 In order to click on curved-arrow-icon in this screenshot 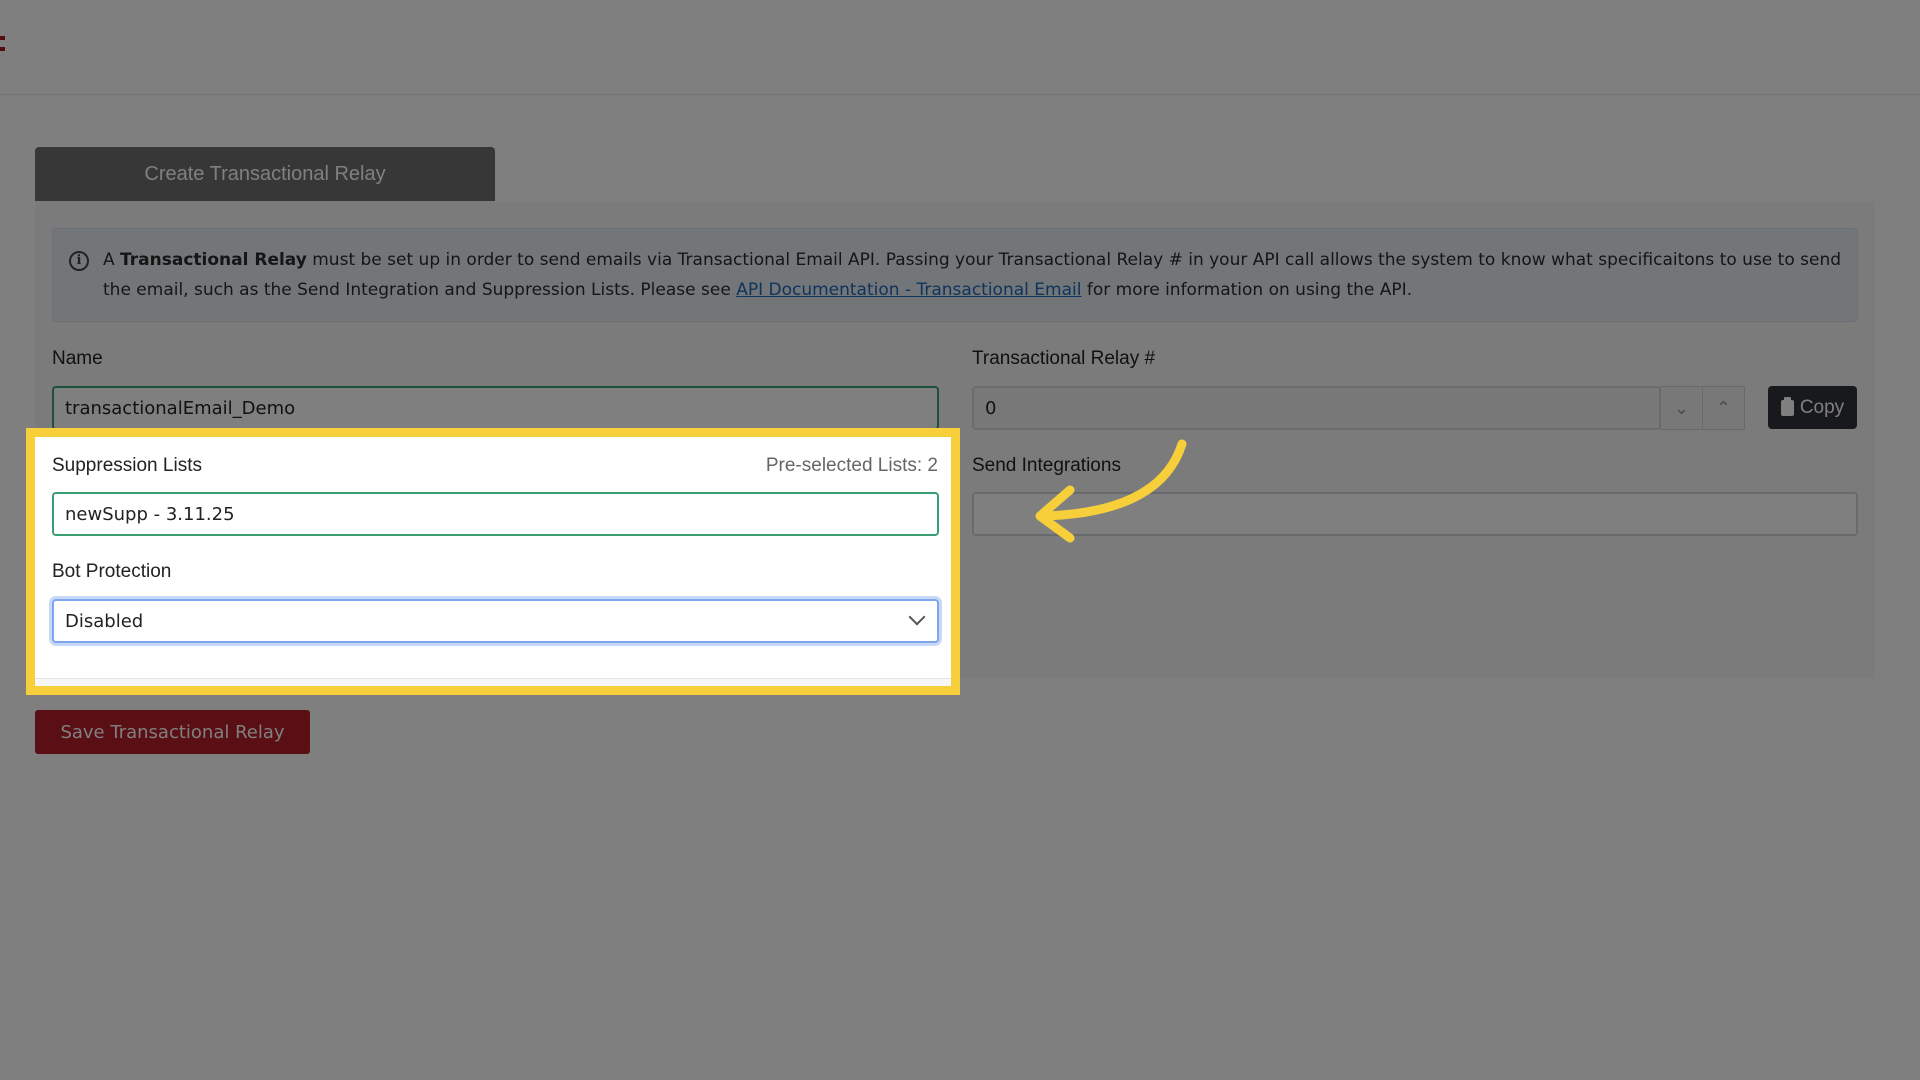, I will do `click(1111, 491)`.